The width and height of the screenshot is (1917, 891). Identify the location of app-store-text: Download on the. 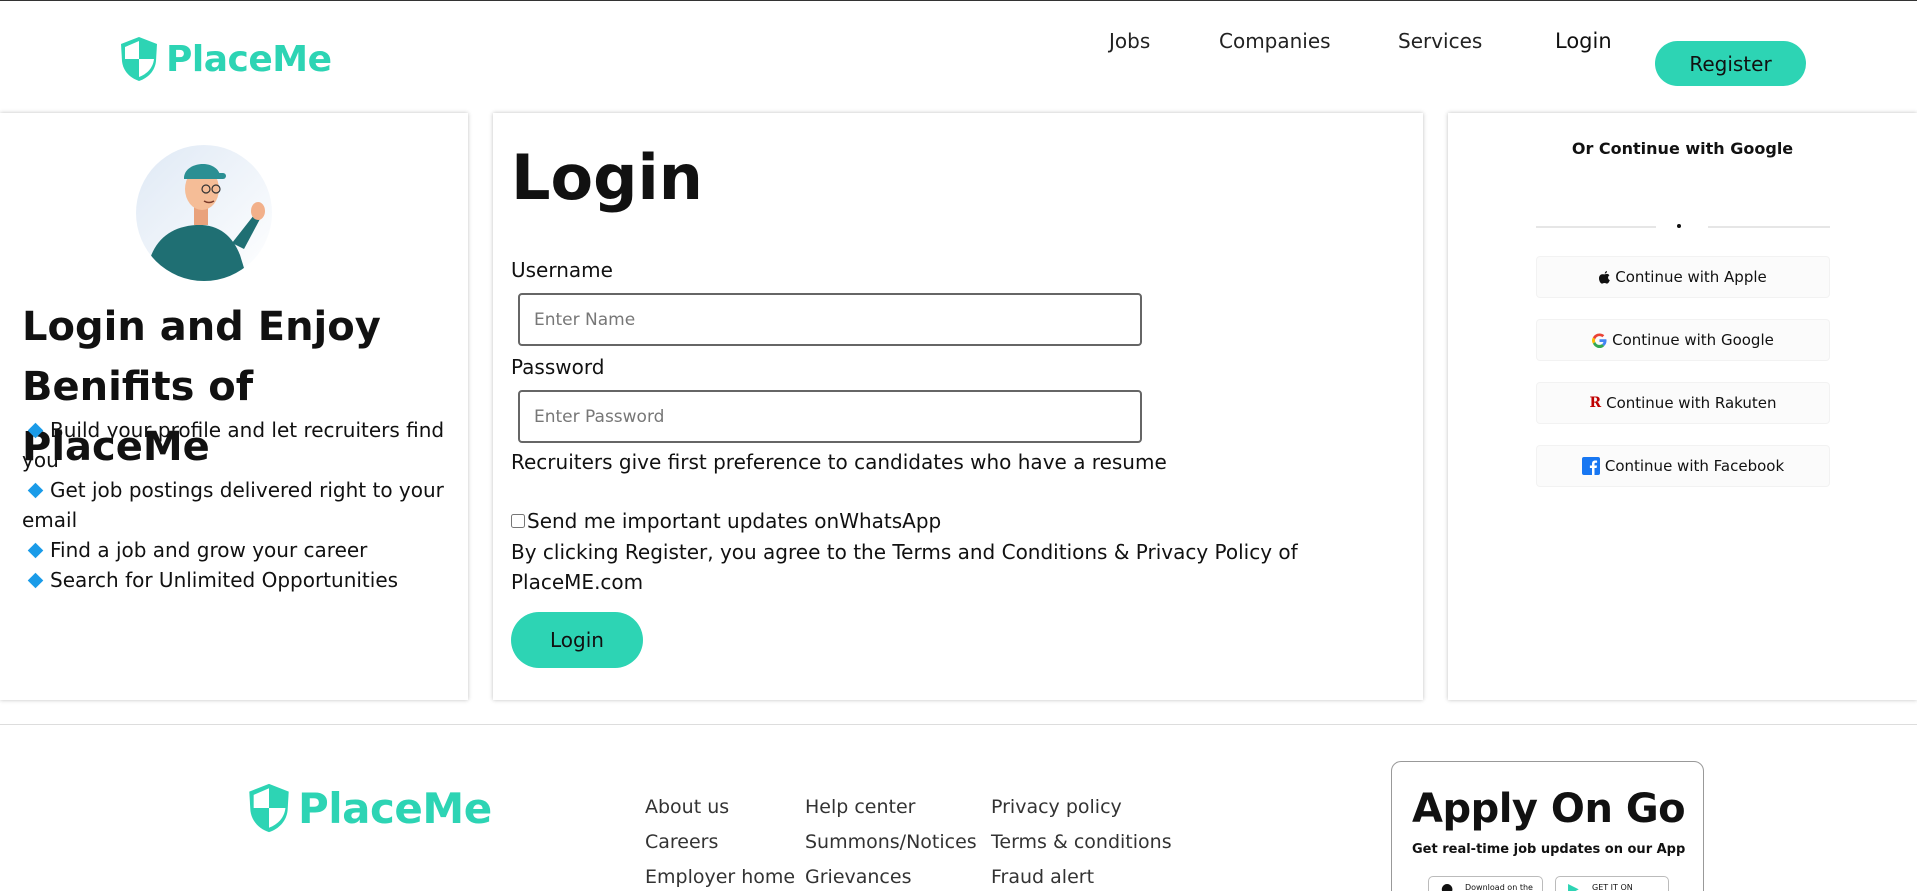
(1499, 887).